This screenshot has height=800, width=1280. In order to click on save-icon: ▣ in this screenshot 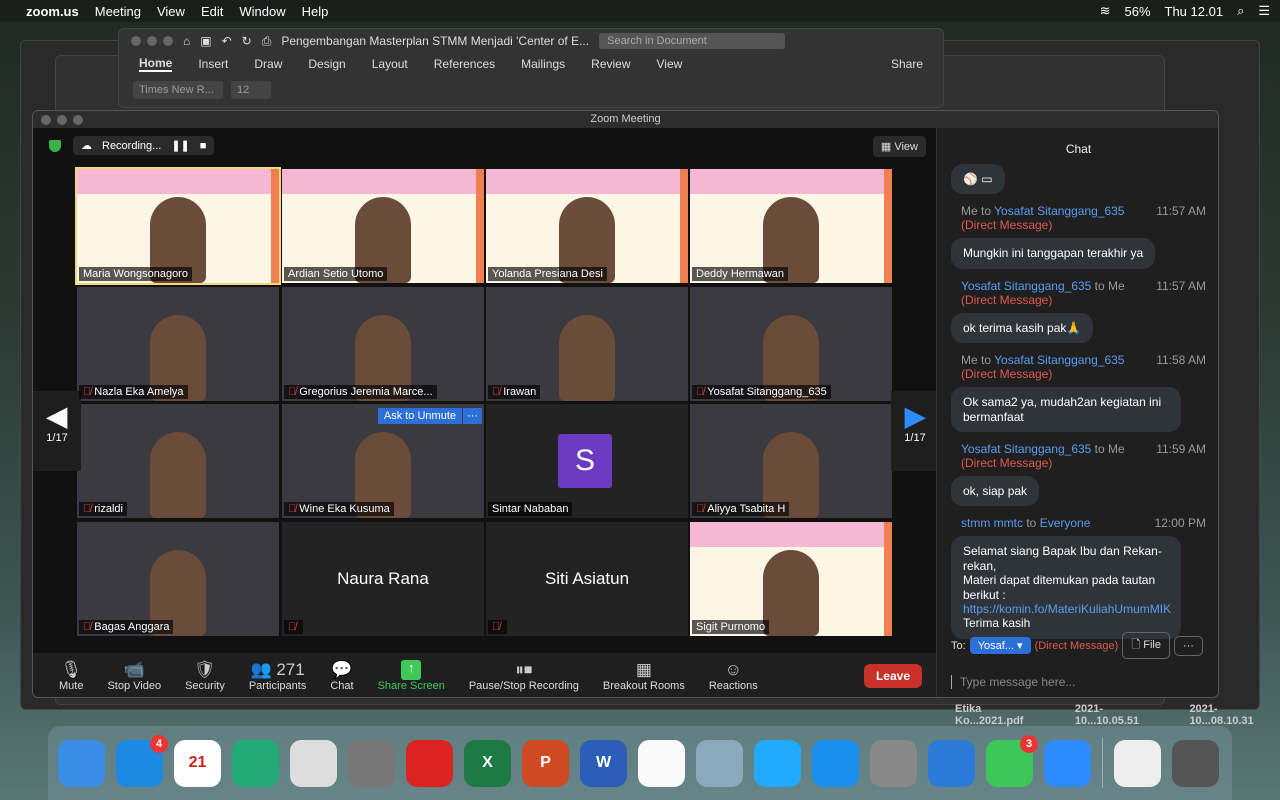, I will do `click(205, 41)`.